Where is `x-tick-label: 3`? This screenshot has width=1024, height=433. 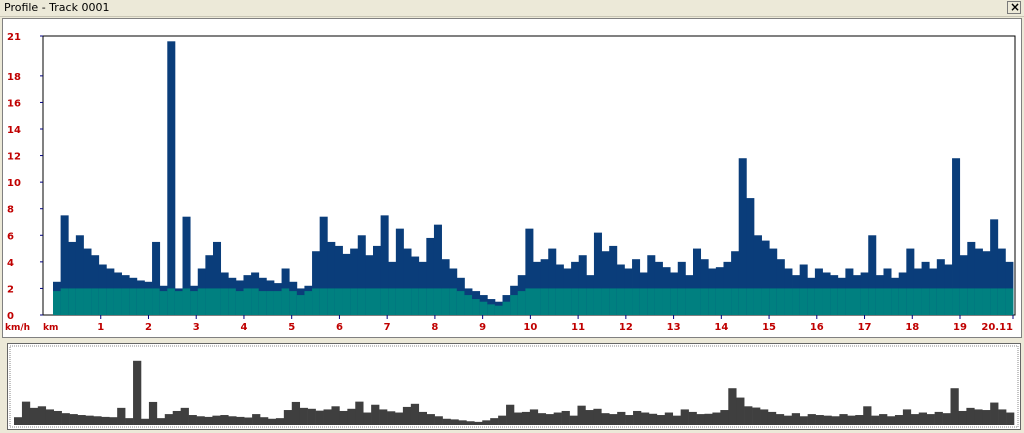
x-tick-label: 3 is located at coordinates (196, 327).